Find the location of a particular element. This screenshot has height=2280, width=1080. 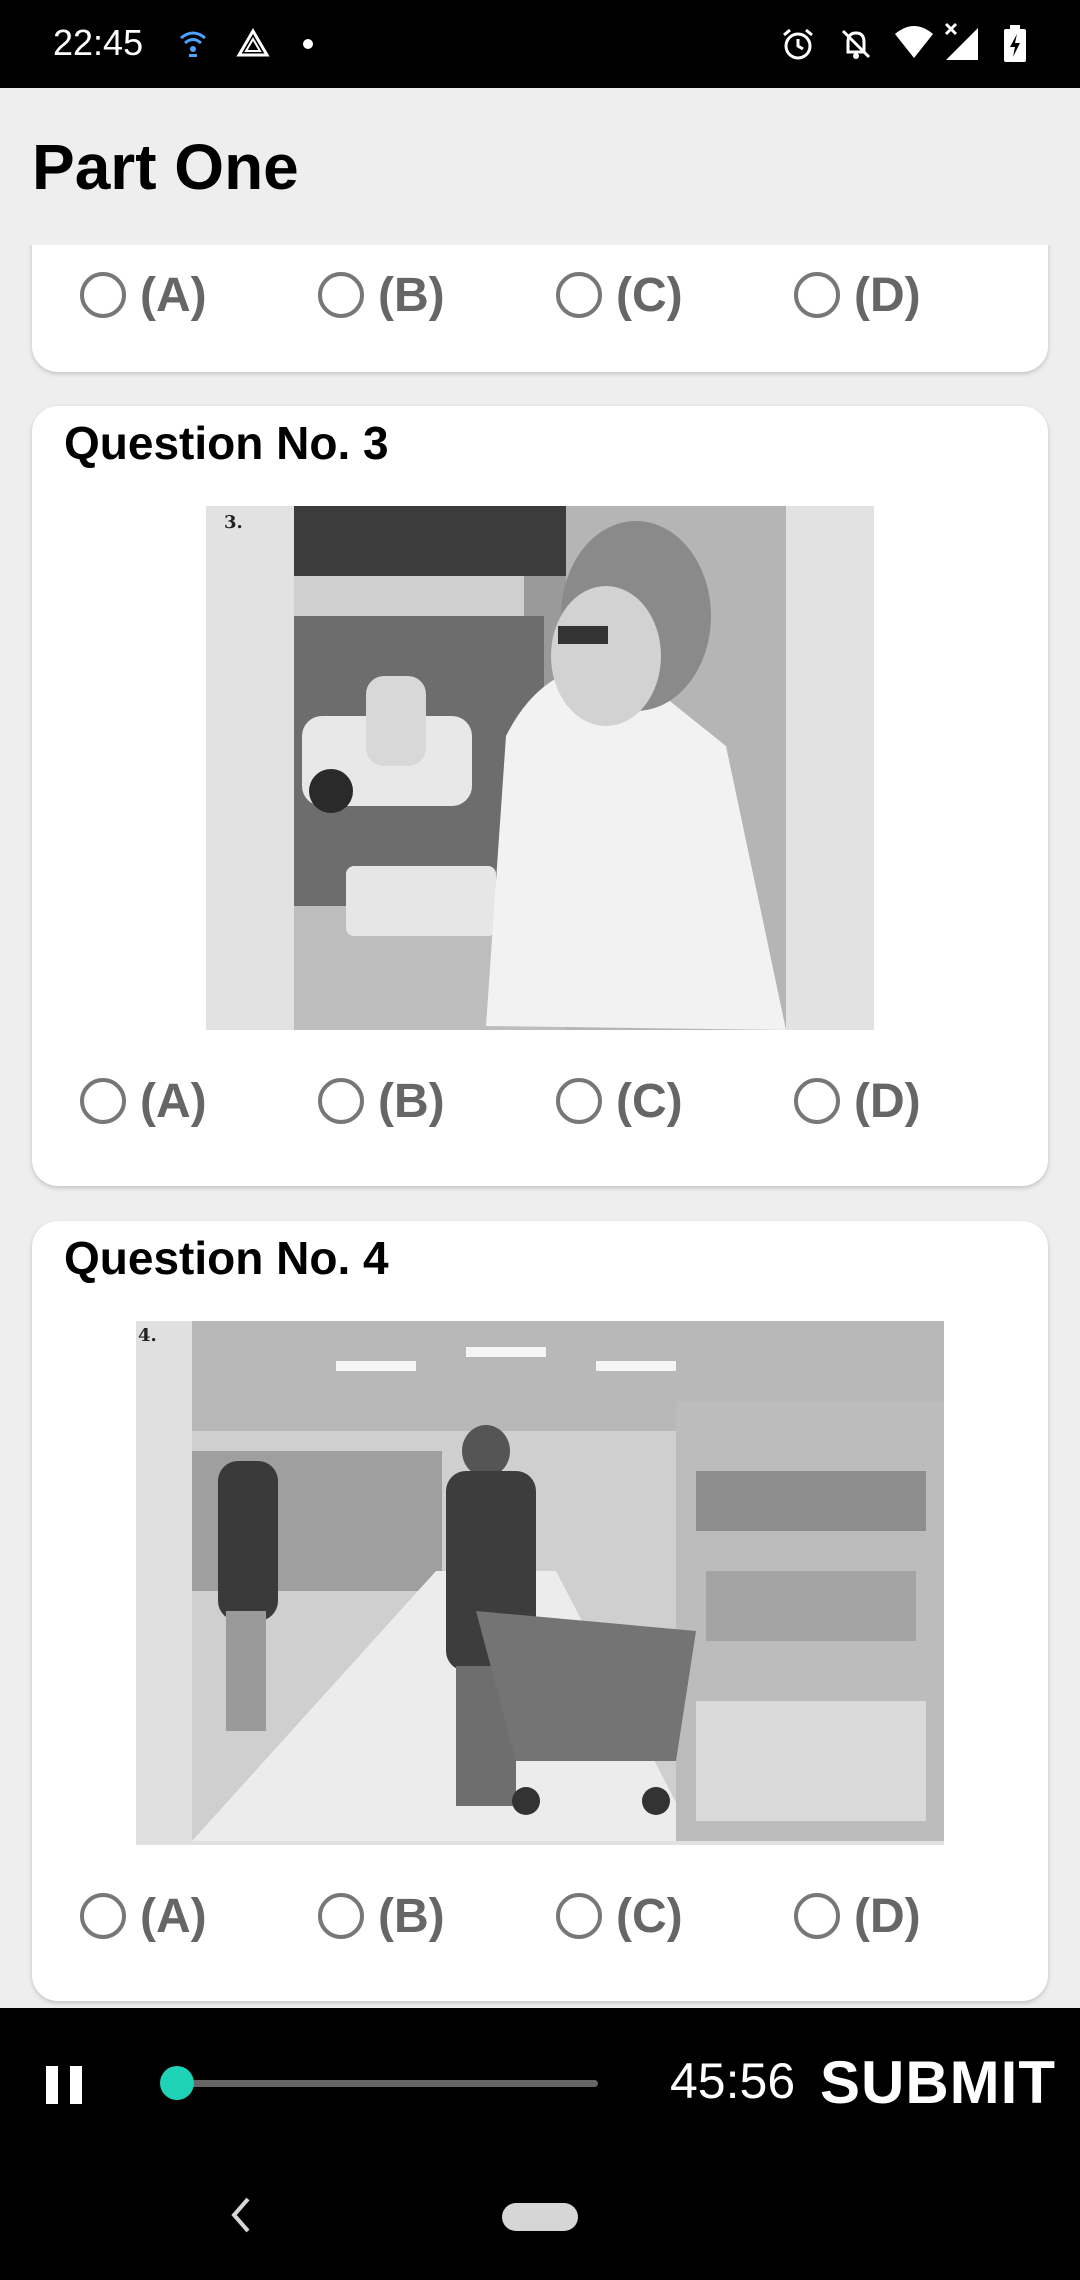

back-icon is located at coordinates (241, 2215).